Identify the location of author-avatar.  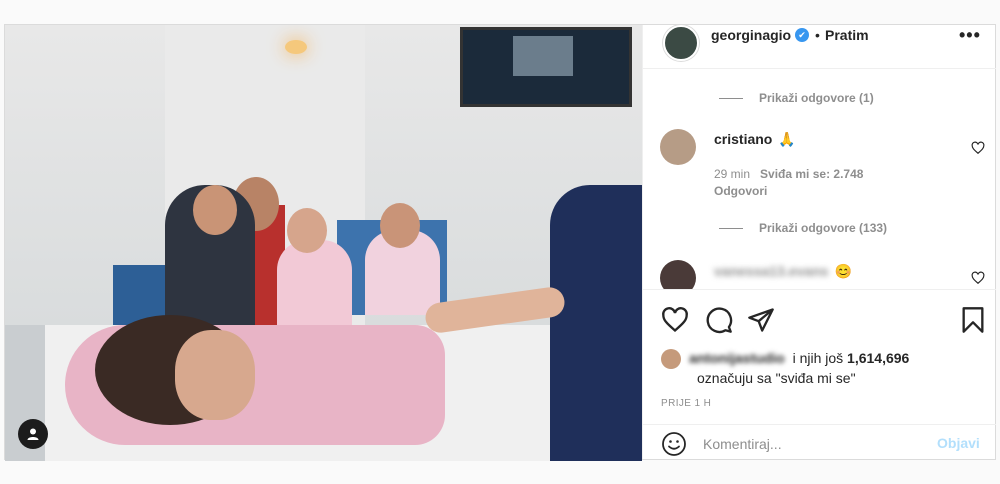
(681, 43).